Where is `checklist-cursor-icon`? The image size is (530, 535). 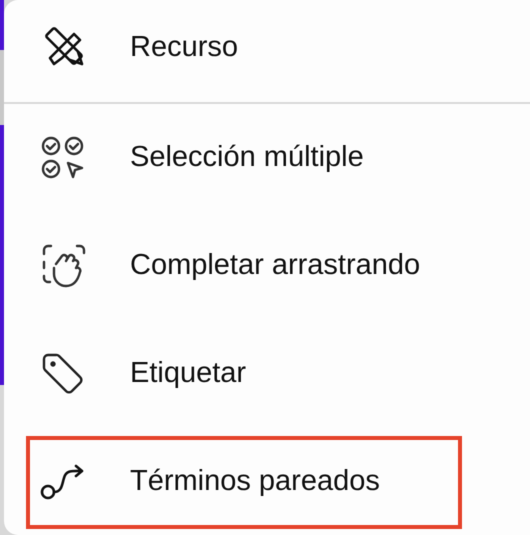
checklist-cursor-icon is located at coordinates (63, 158).